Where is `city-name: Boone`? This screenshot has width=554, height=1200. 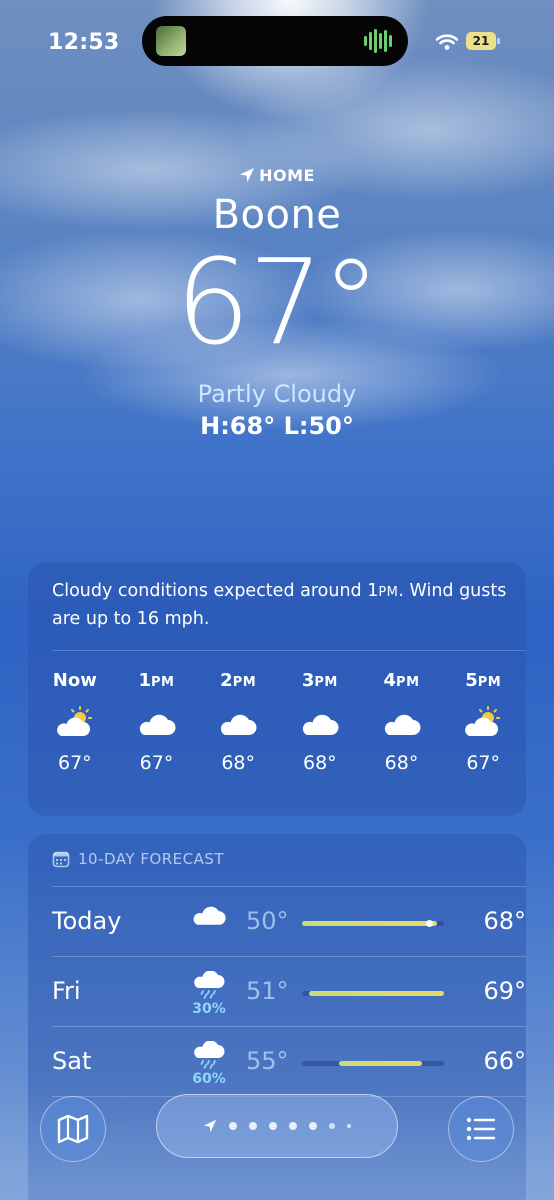 city-name: Boone is located at coordinates (277, 215).